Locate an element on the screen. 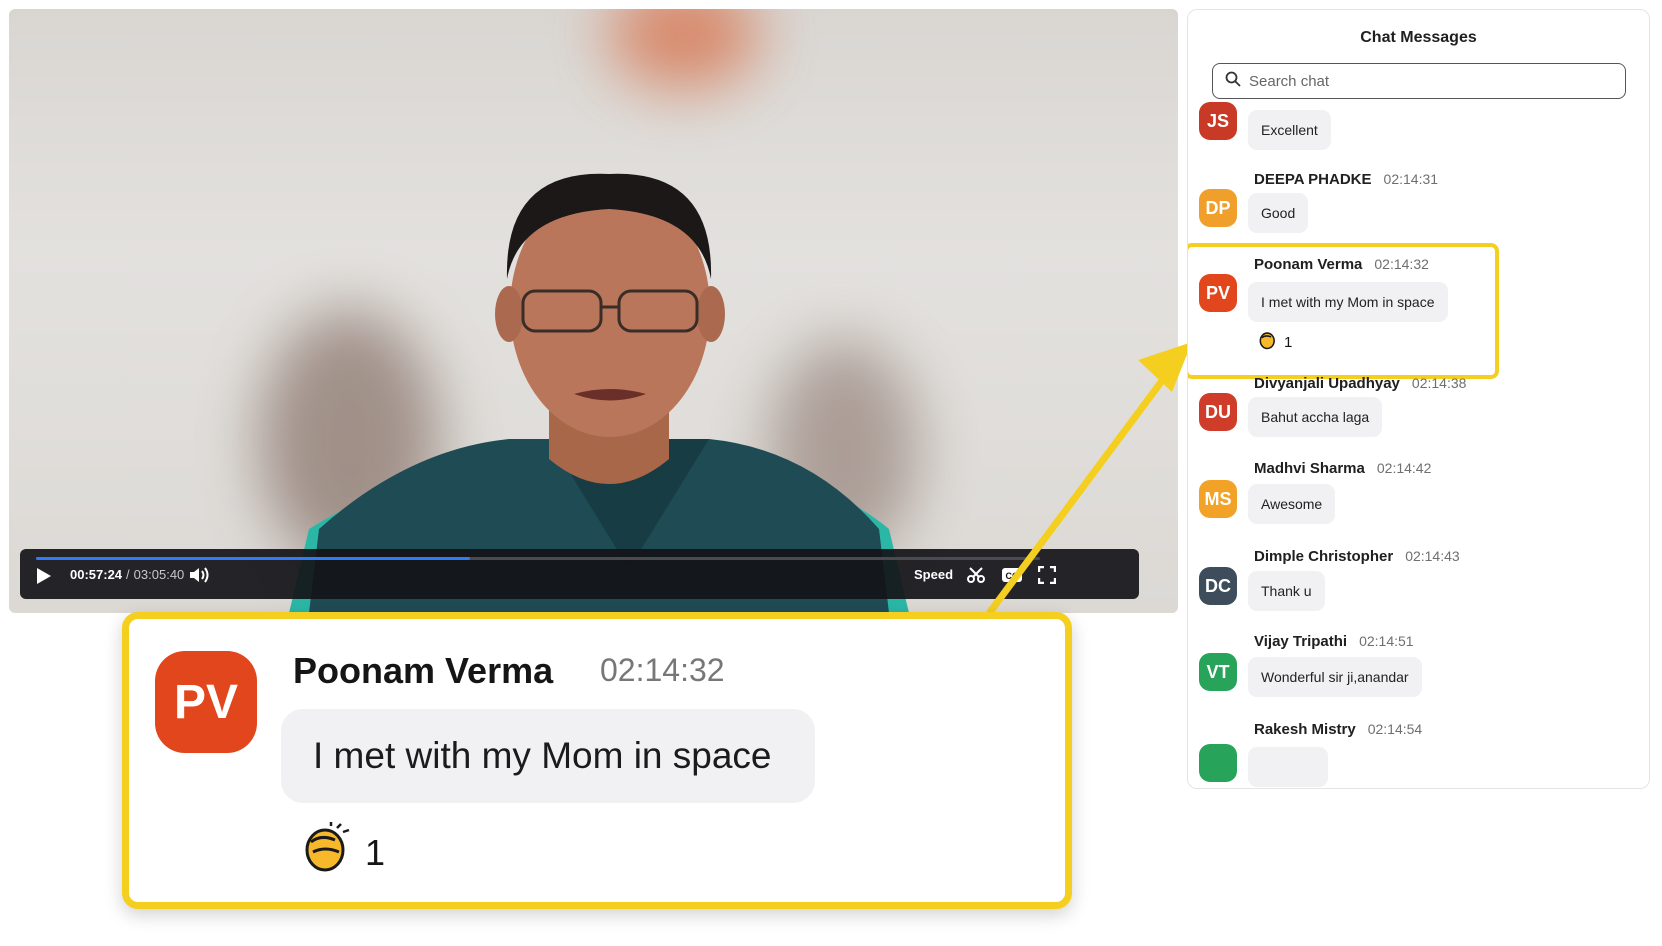 The image size is (1662, 946). fullscreen-icon is located at coordinates (1047, 575).